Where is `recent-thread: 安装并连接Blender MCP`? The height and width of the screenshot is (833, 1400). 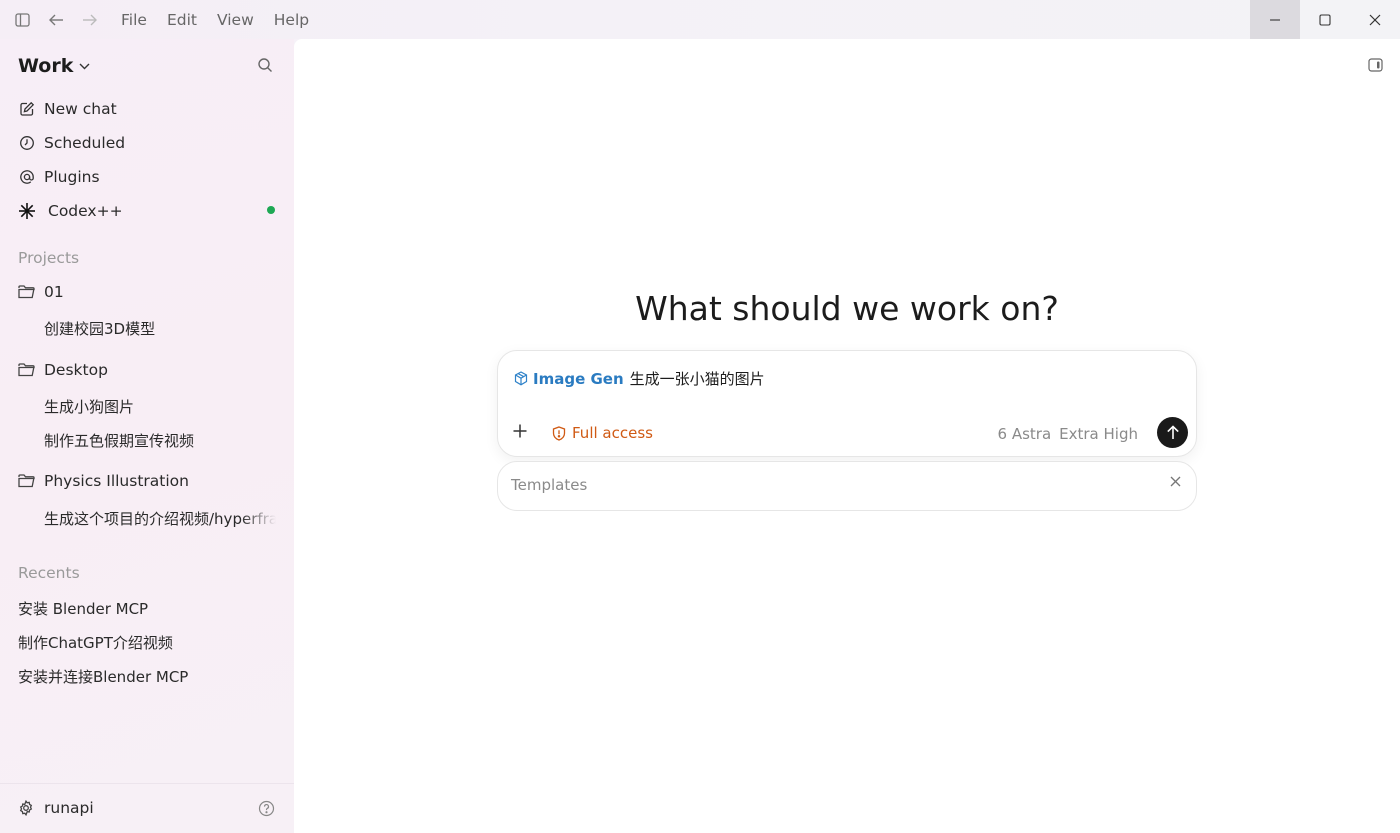
recent-thread: 安装并连接Blender MCP is located at coordinates (103, 676).